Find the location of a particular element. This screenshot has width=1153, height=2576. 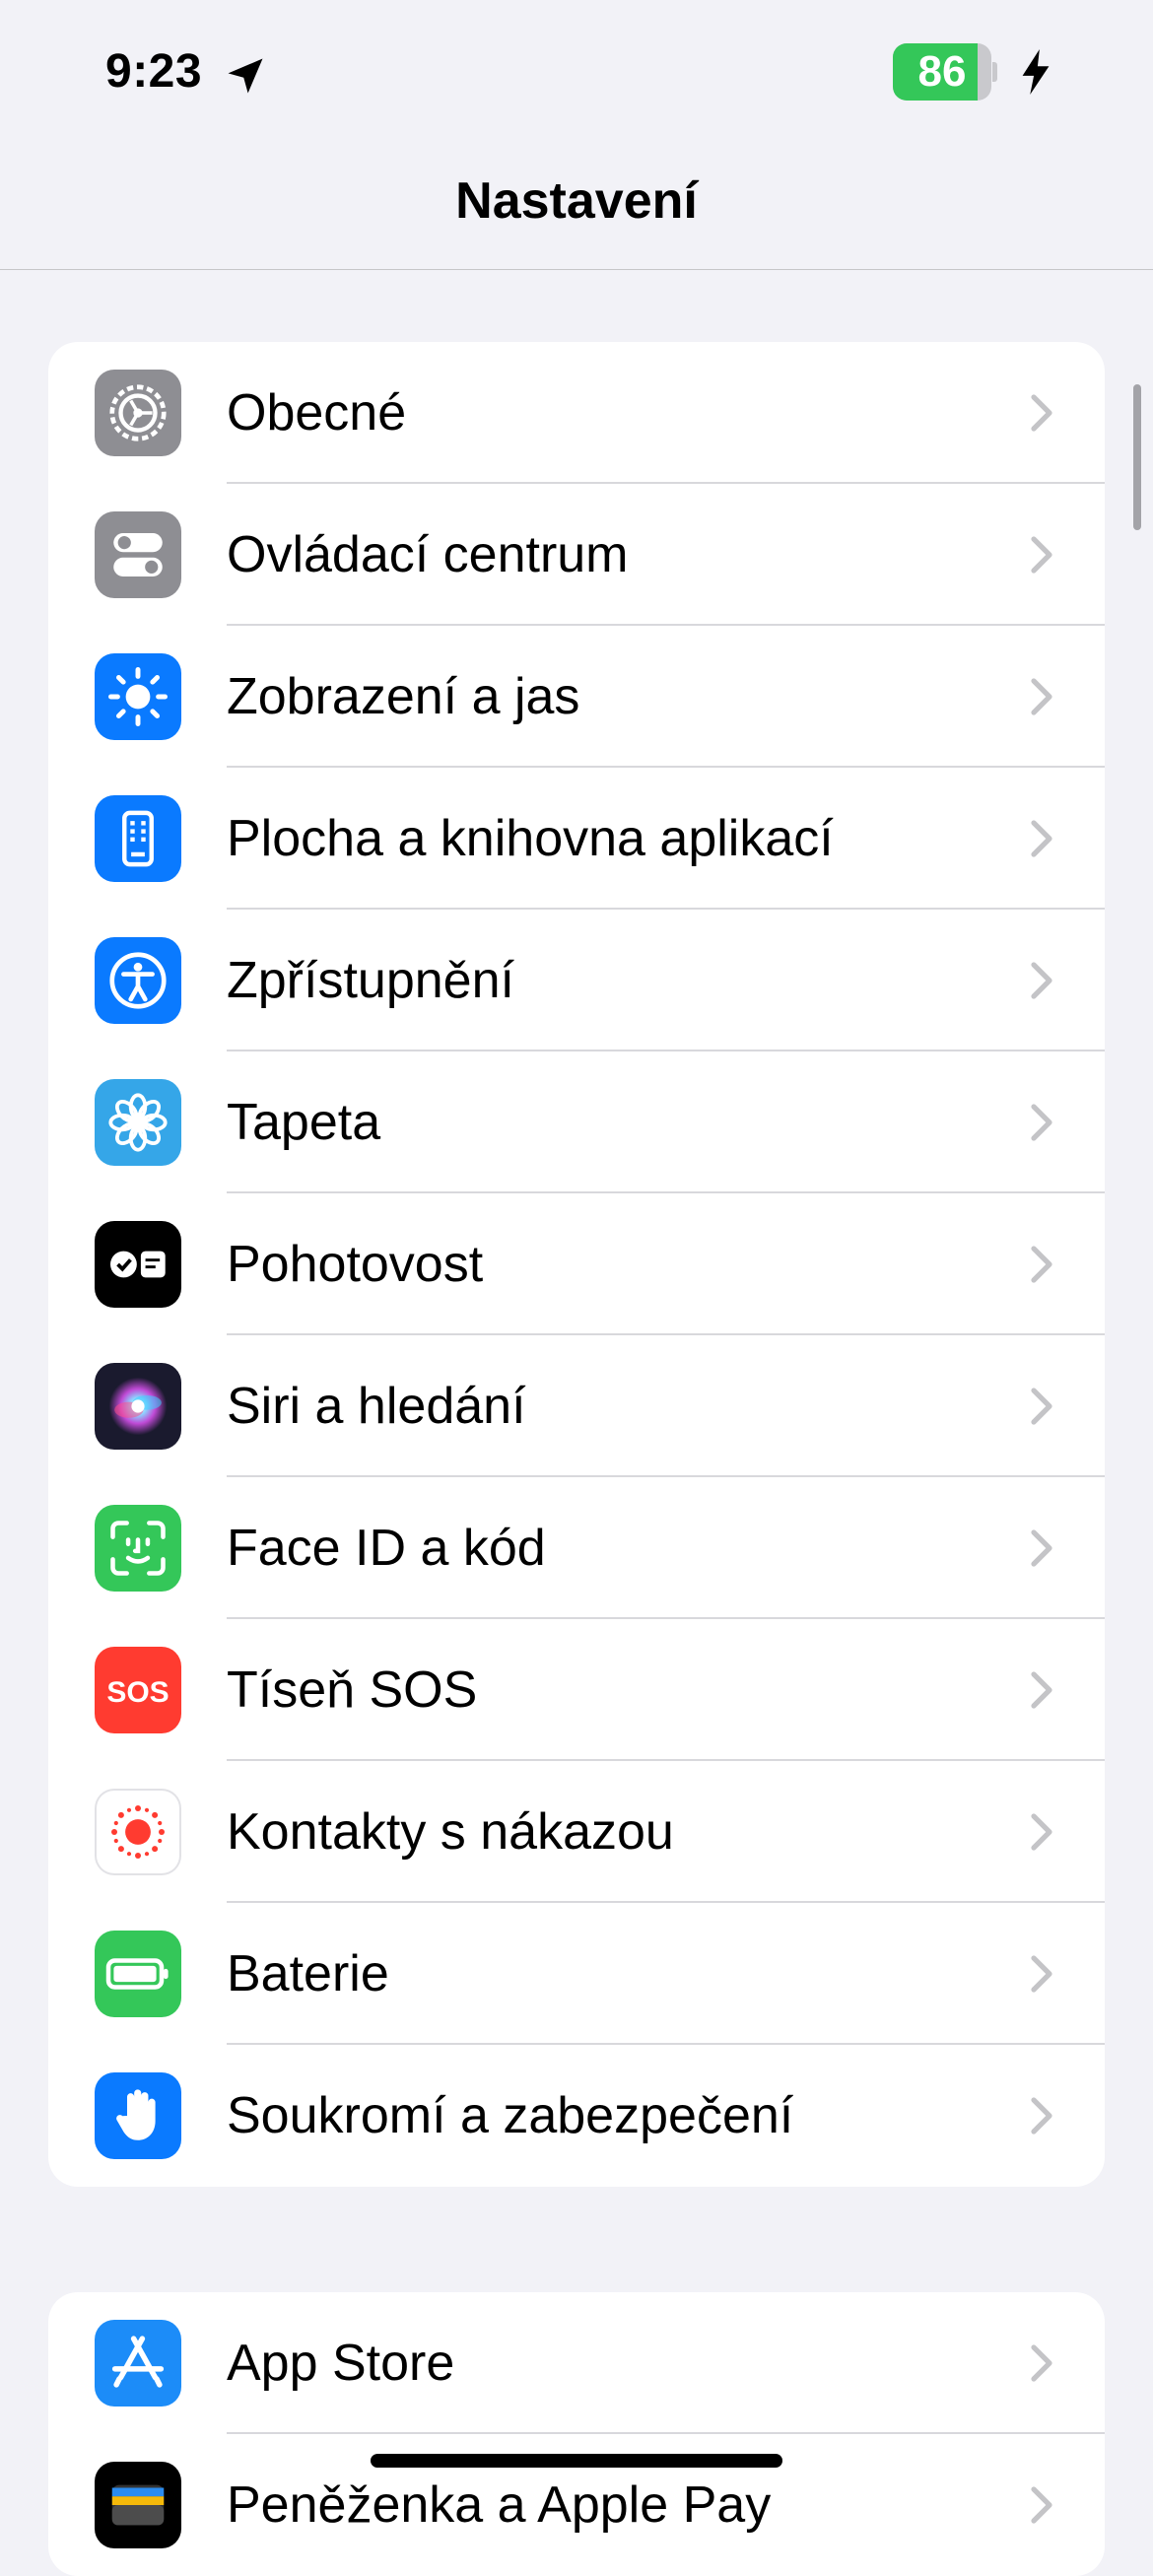

wallet-icon is located at coordinates (138, 2505).